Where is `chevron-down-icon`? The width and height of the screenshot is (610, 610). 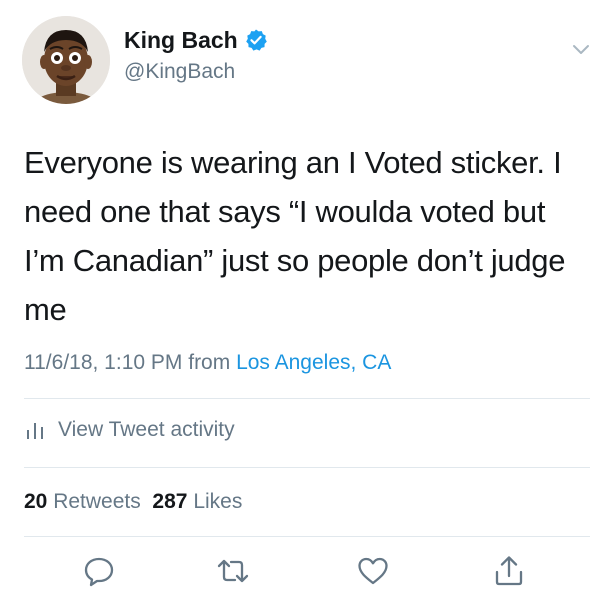
chevron-down-icon is located at coordinates (581, 49).